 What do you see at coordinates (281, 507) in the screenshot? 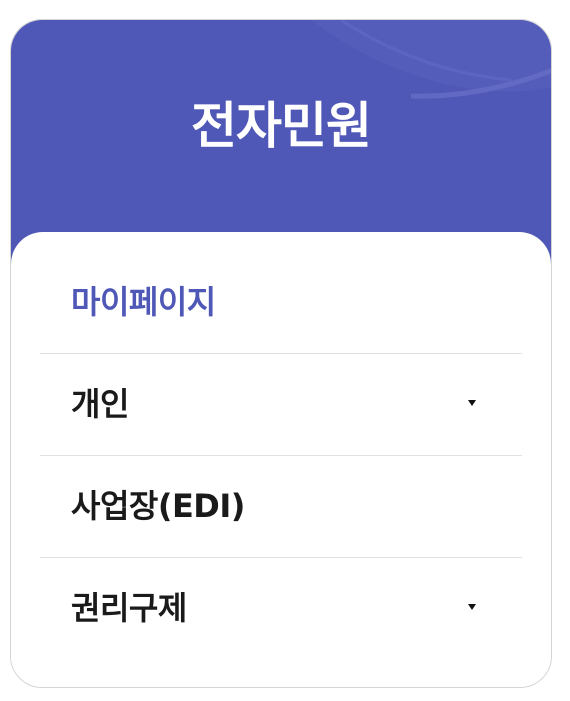
I see `menu-item-workplace-edi: 사업장(EDI)` at bounding box center [281, 507].